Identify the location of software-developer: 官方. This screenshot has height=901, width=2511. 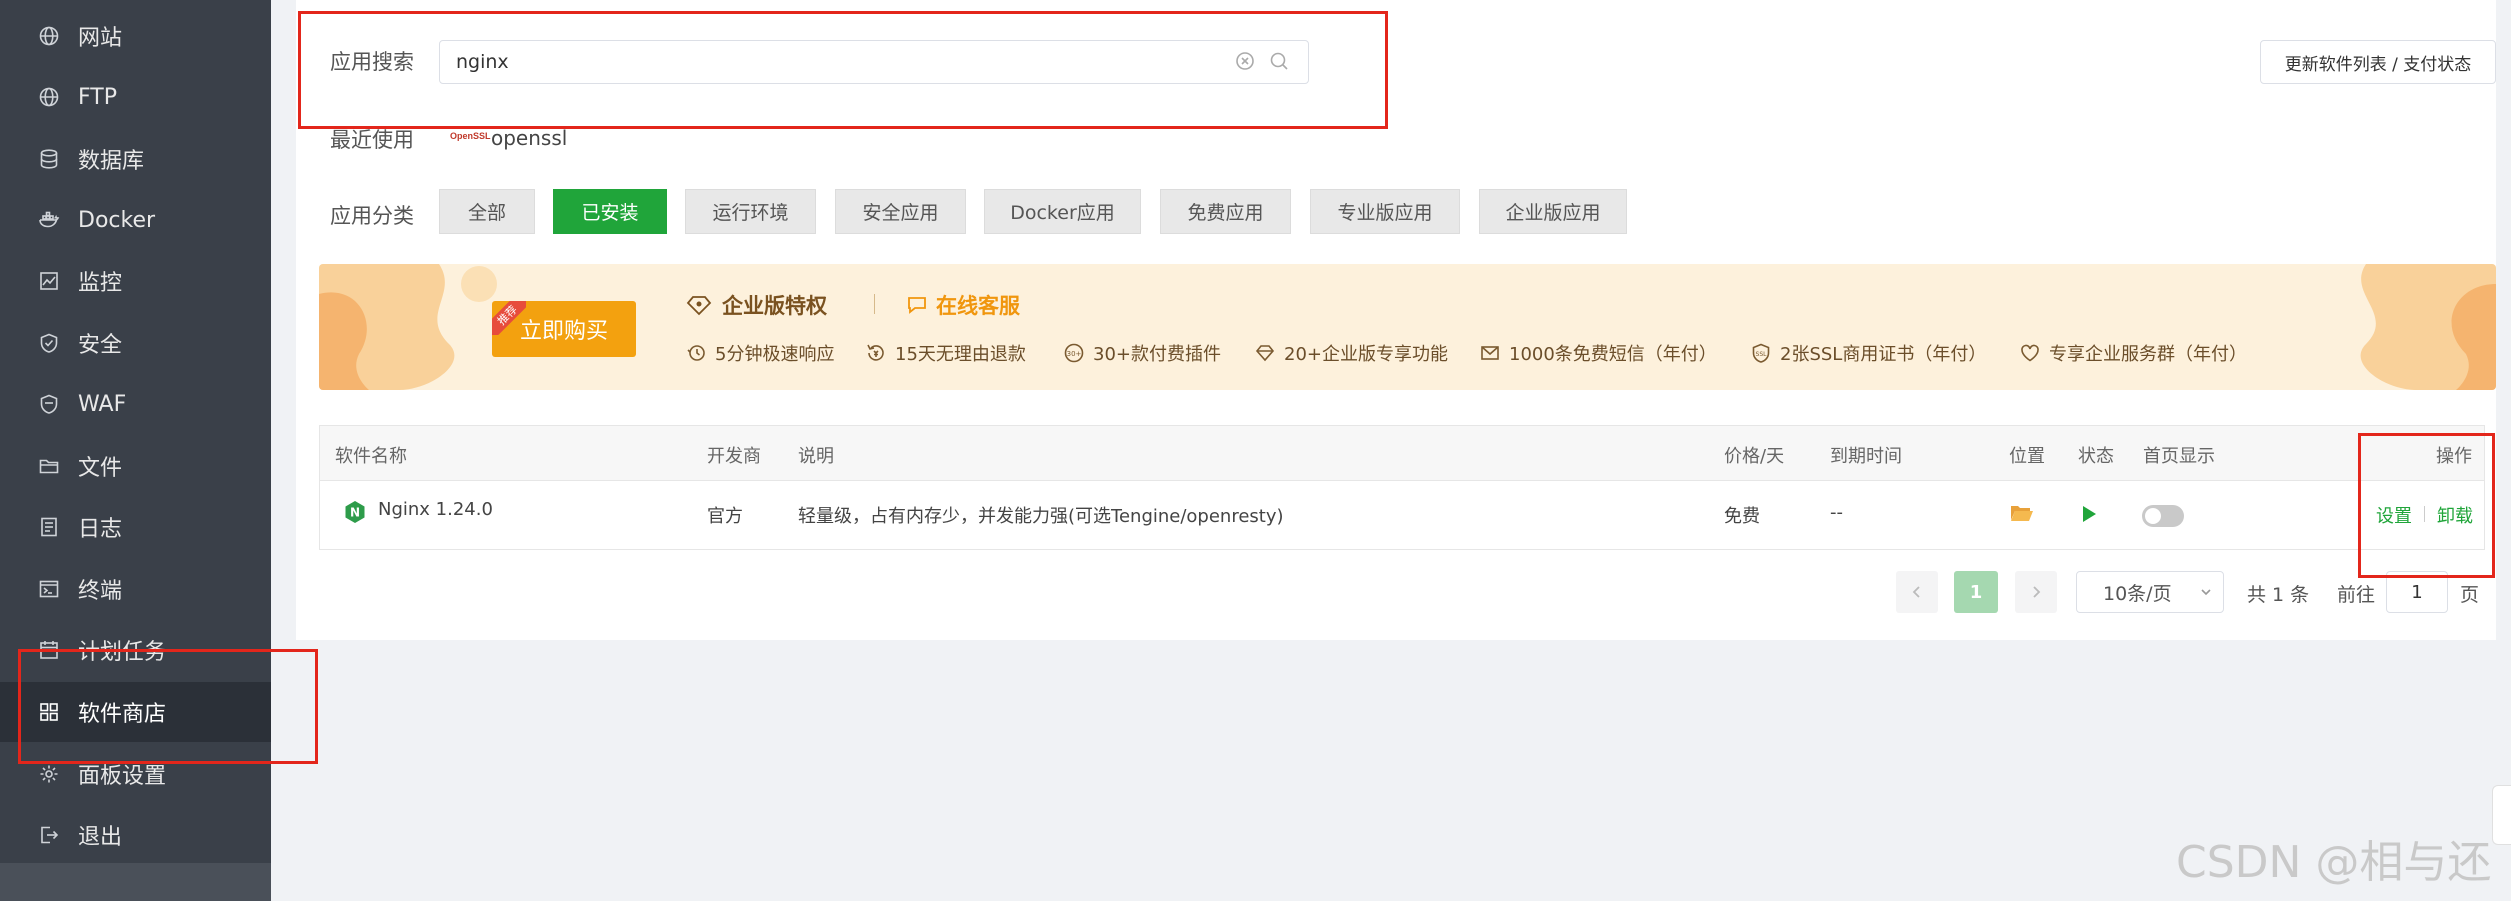
(725, 516).